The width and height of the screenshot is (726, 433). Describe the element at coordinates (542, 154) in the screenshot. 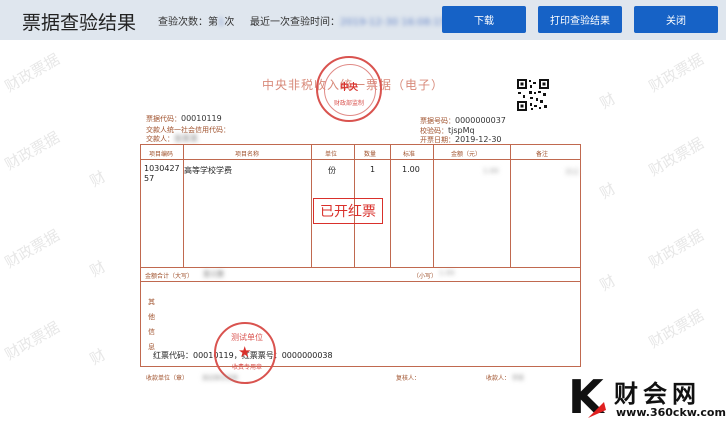

I see `column-header: 备注` at that location.